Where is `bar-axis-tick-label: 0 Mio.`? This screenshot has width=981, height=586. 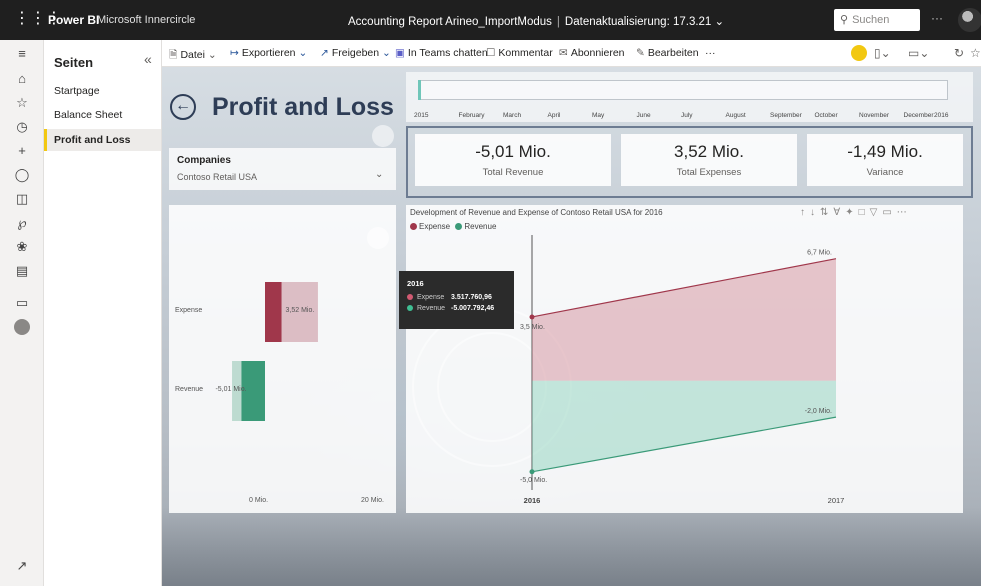 bar-axis-tick-label: 0 Mio. is located at coordinates (259, 500).